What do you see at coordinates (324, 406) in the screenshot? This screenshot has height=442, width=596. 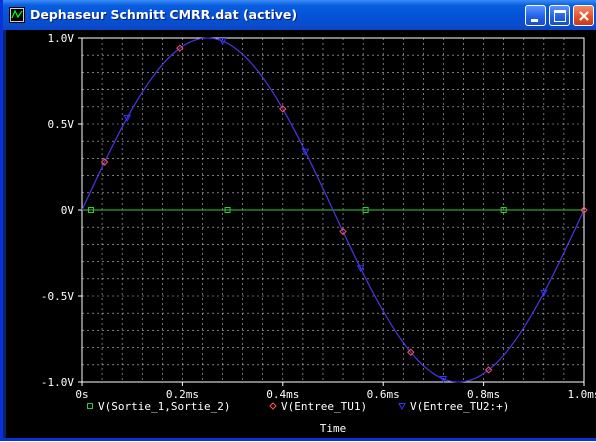 I see `legend-label: V(Entree_TU1)` at bounding box center [324, 406].